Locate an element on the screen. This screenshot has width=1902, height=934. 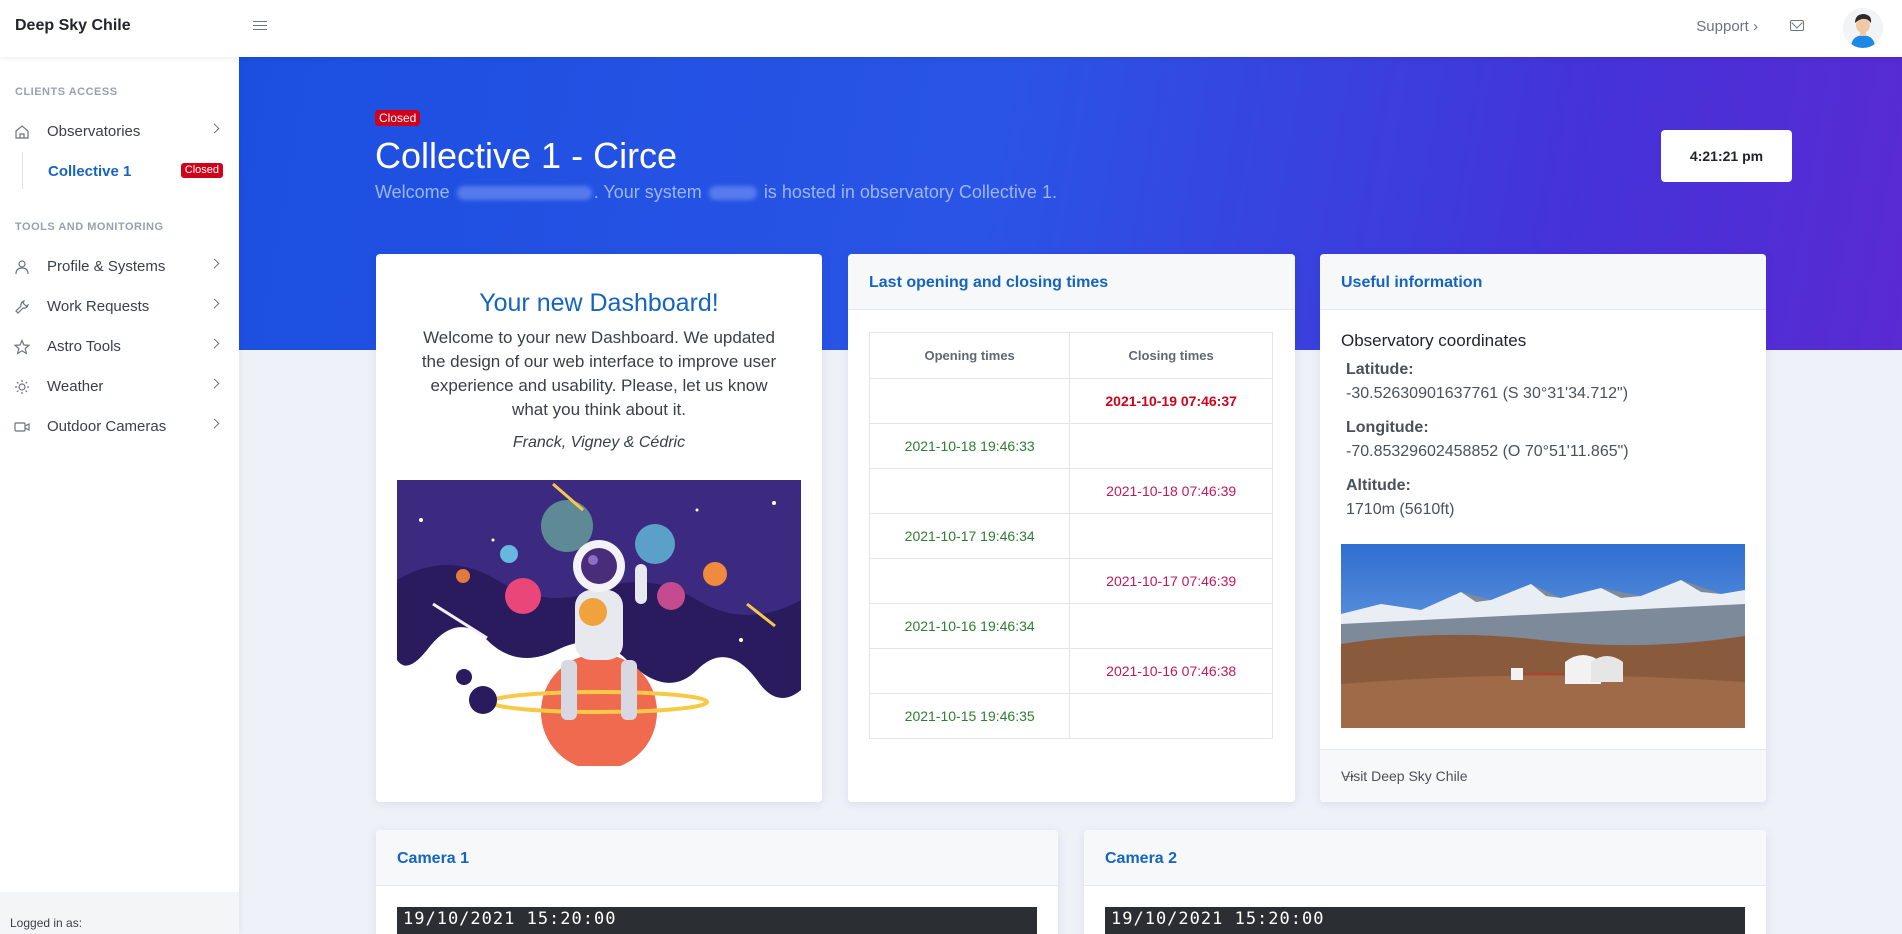
sidebar-item-work-requests: Work Requests is located at coordinates (119, 305).